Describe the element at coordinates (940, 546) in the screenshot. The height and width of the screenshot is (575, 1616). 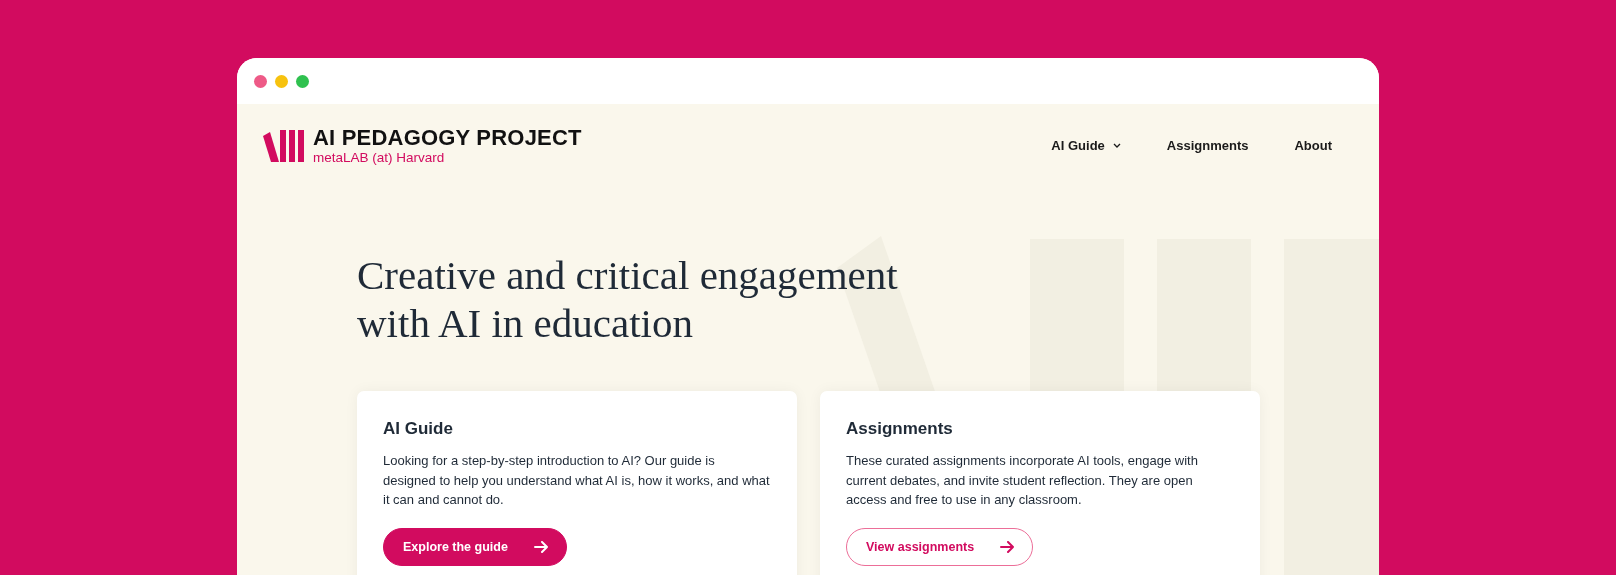
I see `card-button: View assignments` at that location.